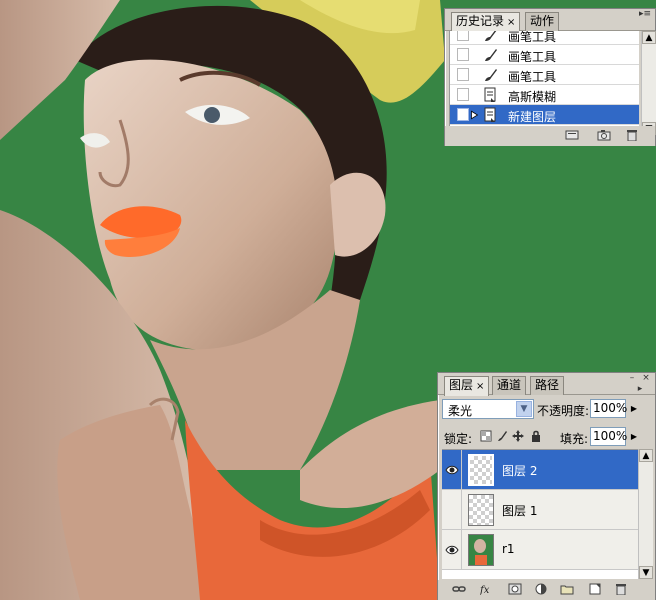  I want to click on tab-layers: 图层 ×, so click(467, 386).